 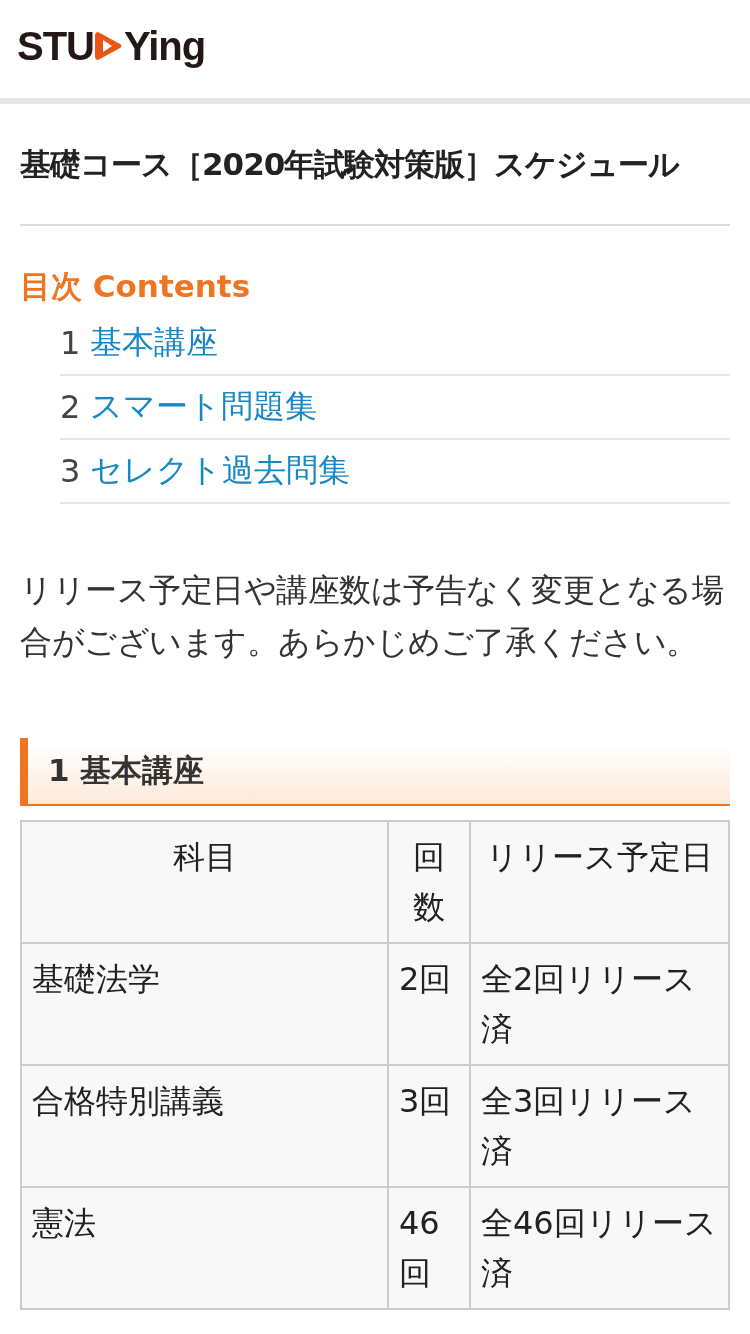 I want to click on play-icon, so click(x=109, y=46).